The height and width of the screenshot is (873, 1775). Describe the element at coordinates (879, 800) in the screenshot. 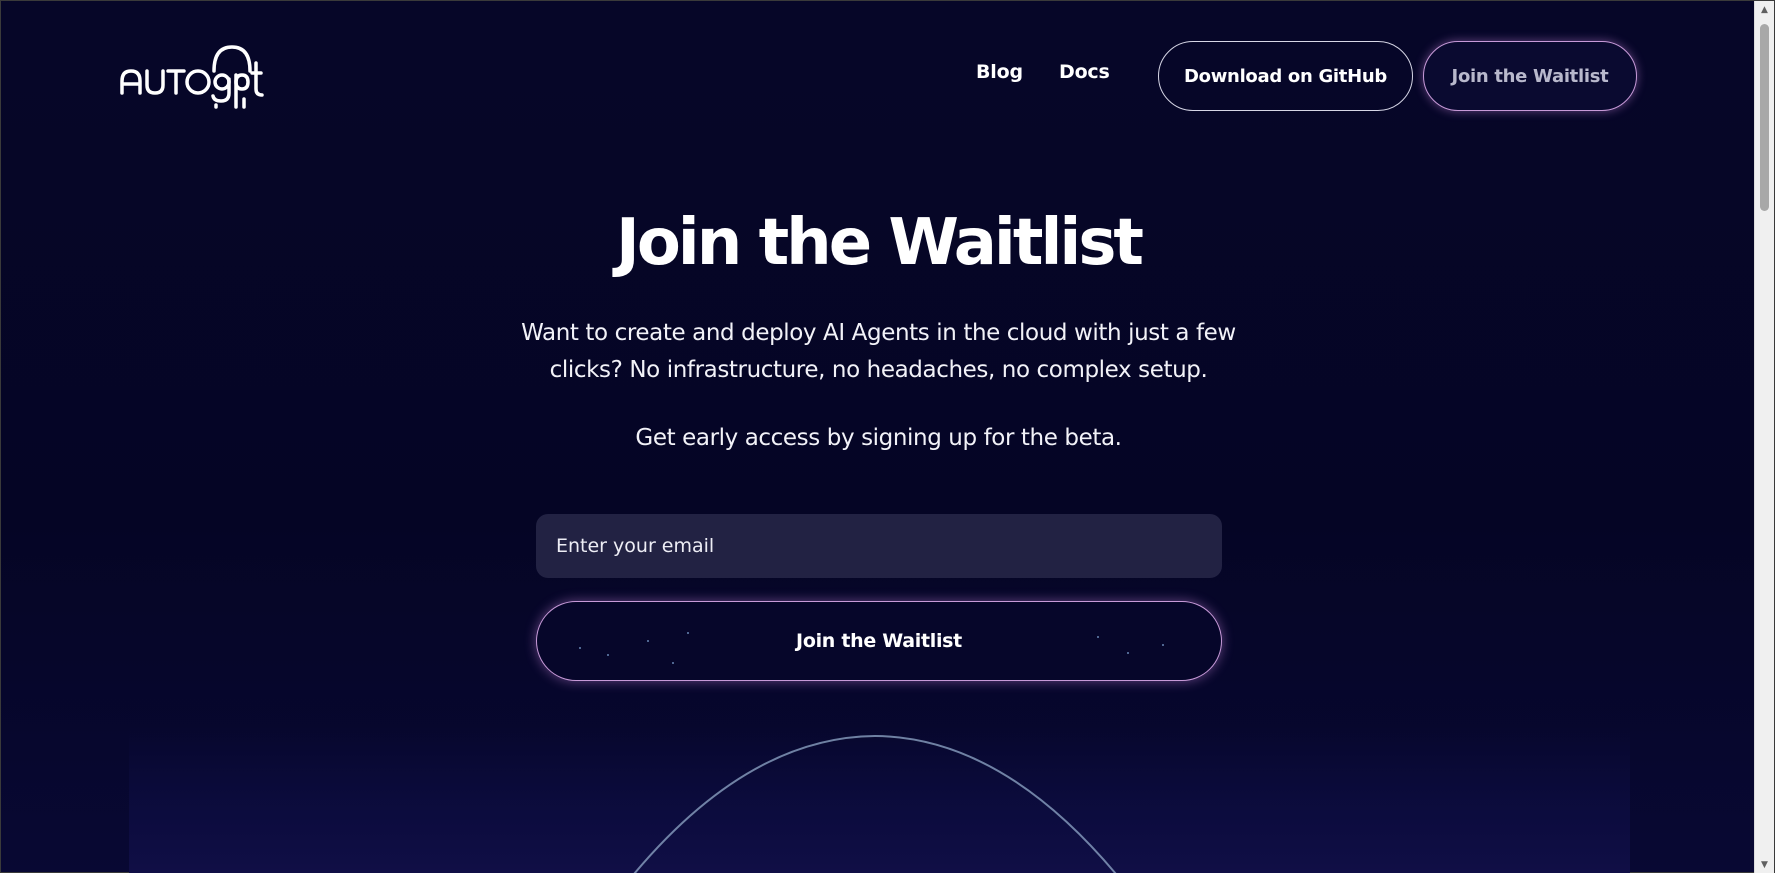

I see `globe-arc-graphic` at that location.